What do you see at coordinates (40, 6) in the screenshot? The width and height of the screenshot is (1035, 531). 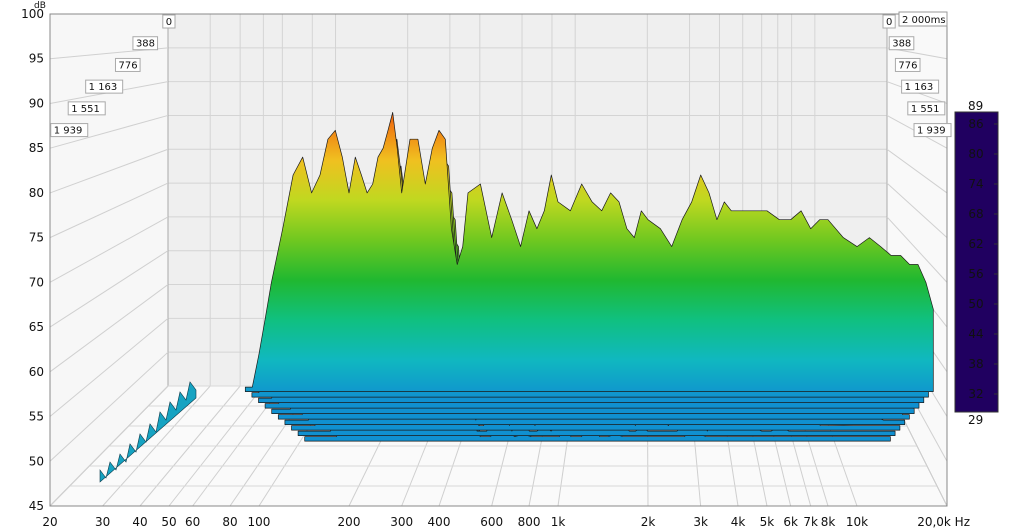 I see `y-unit-label: dB` at bounding box center [40, 6].